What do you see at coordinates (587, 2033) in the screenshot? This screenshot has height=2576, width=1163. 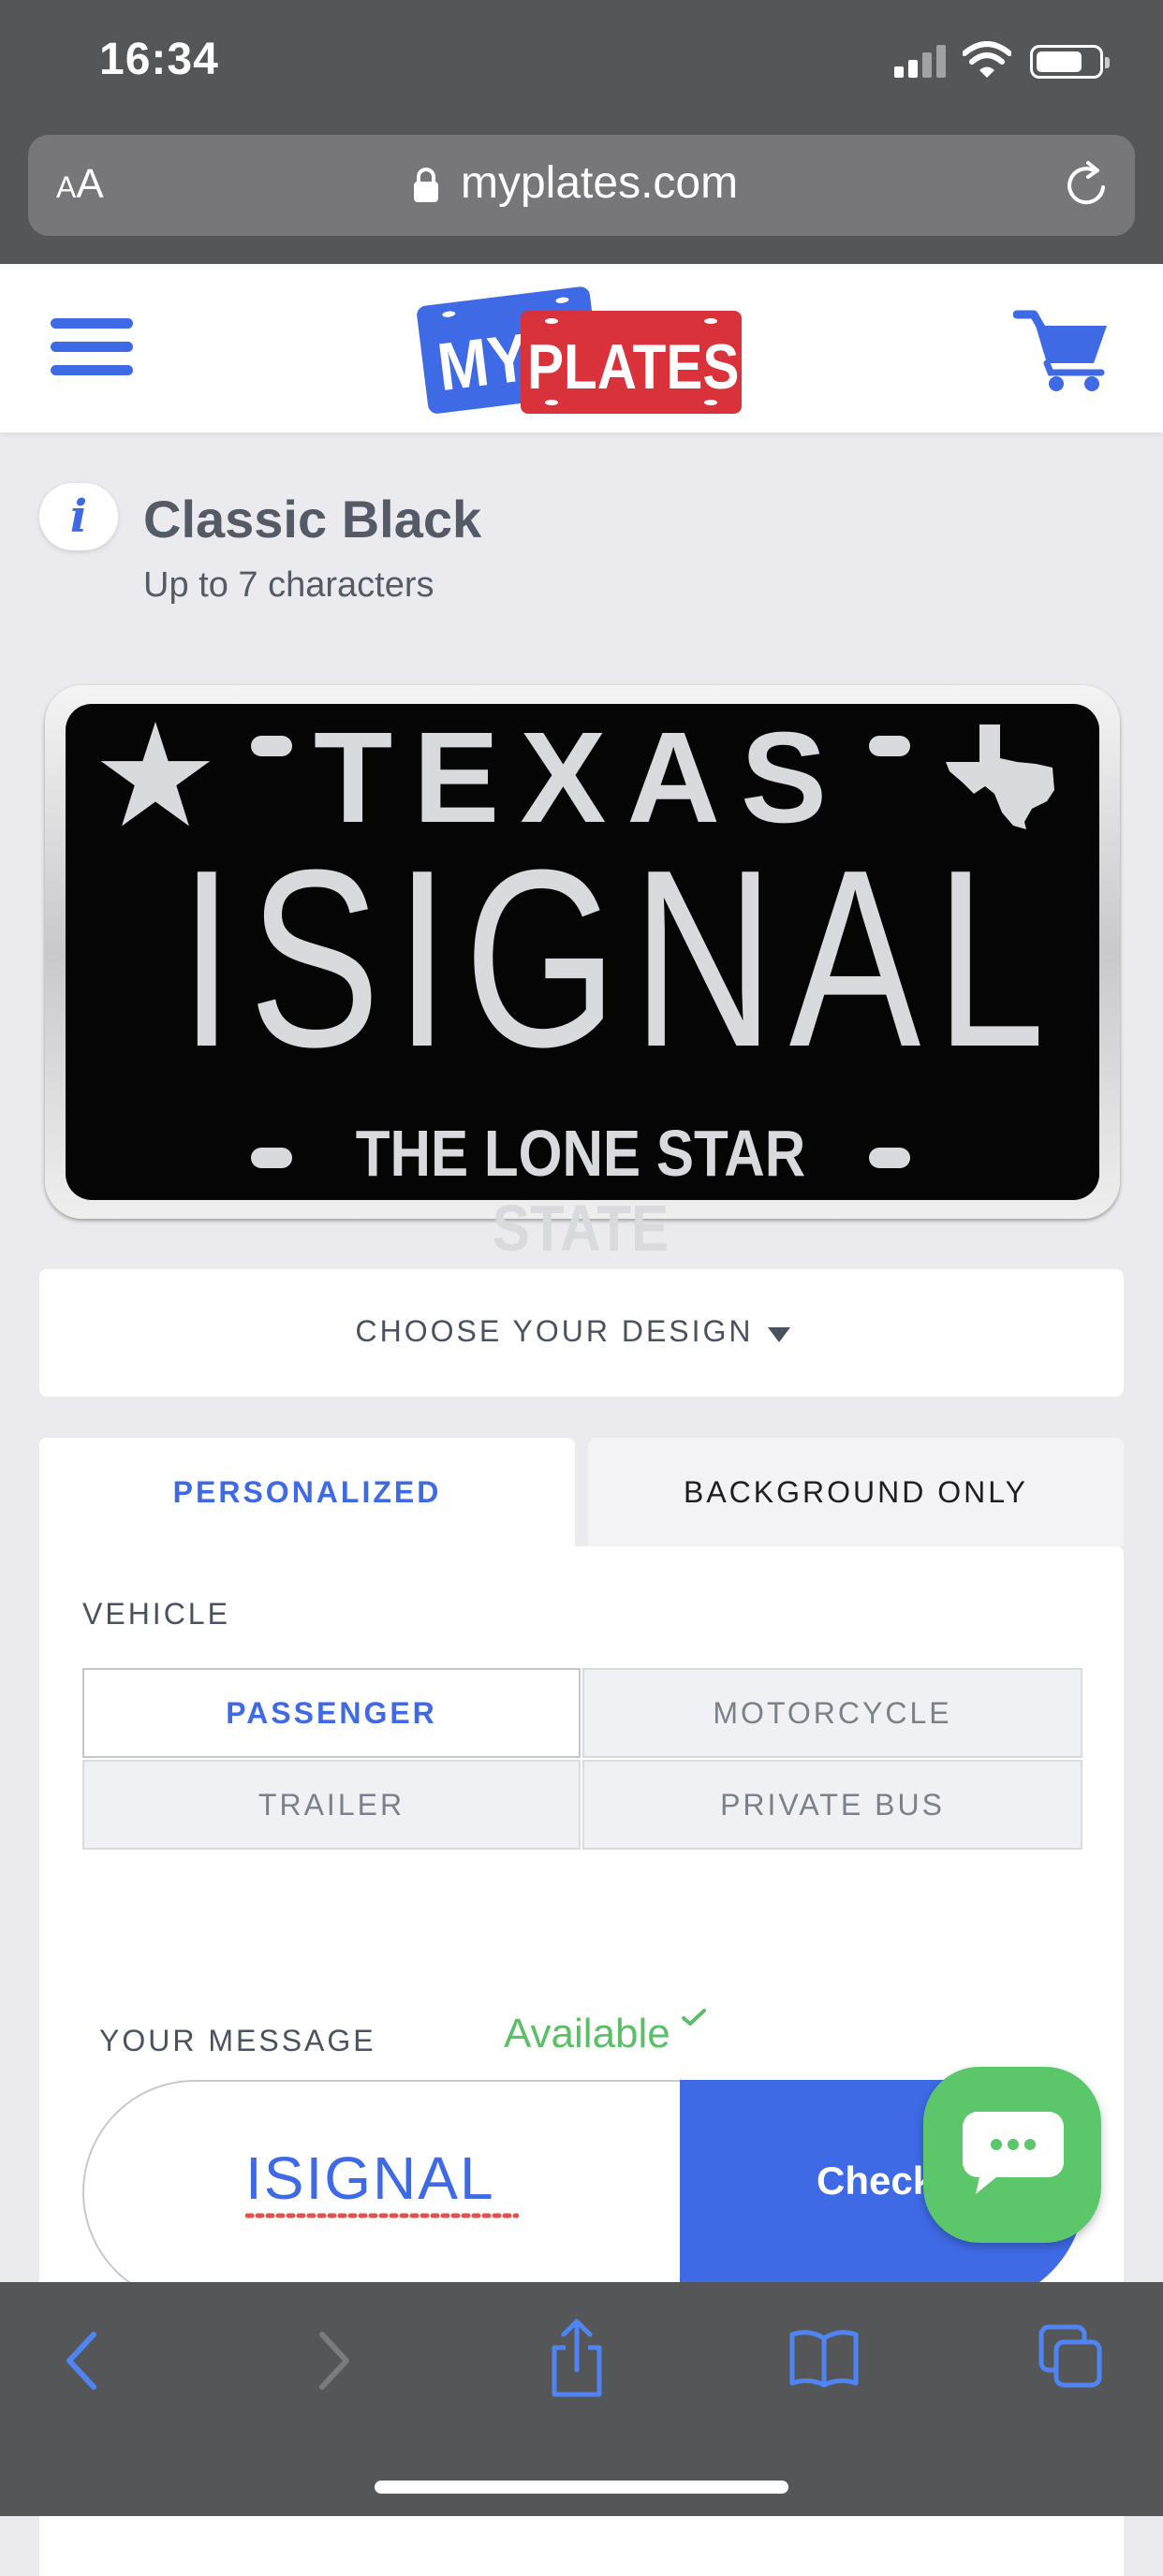 I see `availability-status: Available` at bounding box center [587, 2033].